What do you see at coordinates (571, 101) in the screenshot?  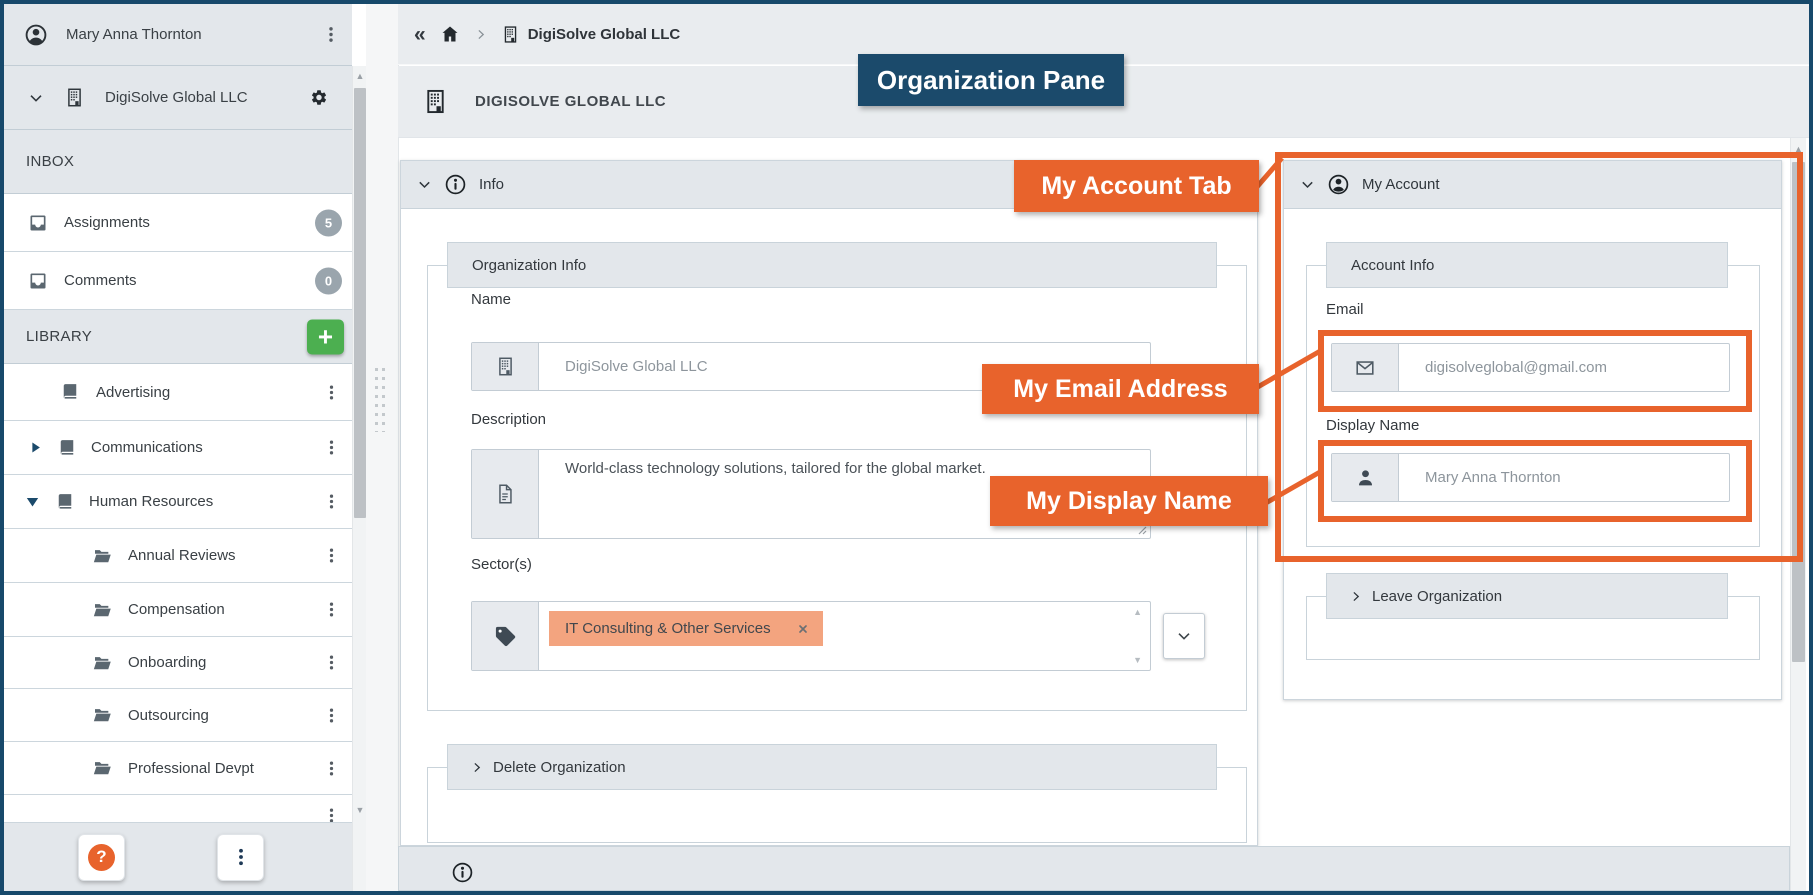 I see `page-title: DIGISOLVE GLOBAL LLC` at bounding box center [571, 101].